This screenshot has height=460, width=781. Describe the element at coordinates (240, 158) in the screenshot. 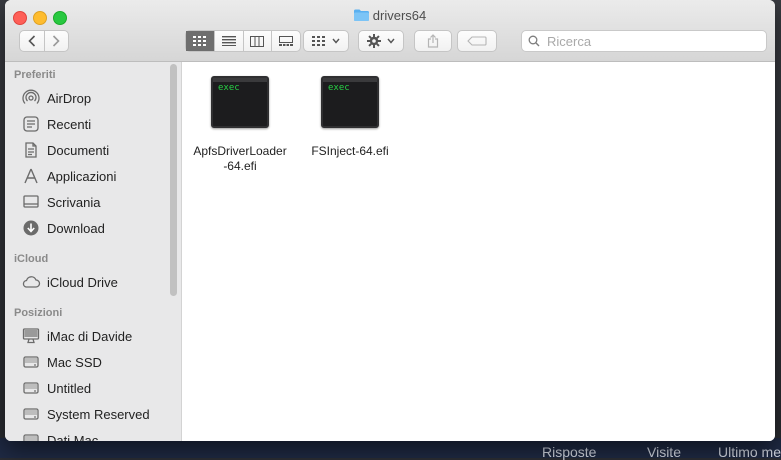

I see `file-name: ApfsDriverLoader -64.efi` at that location.